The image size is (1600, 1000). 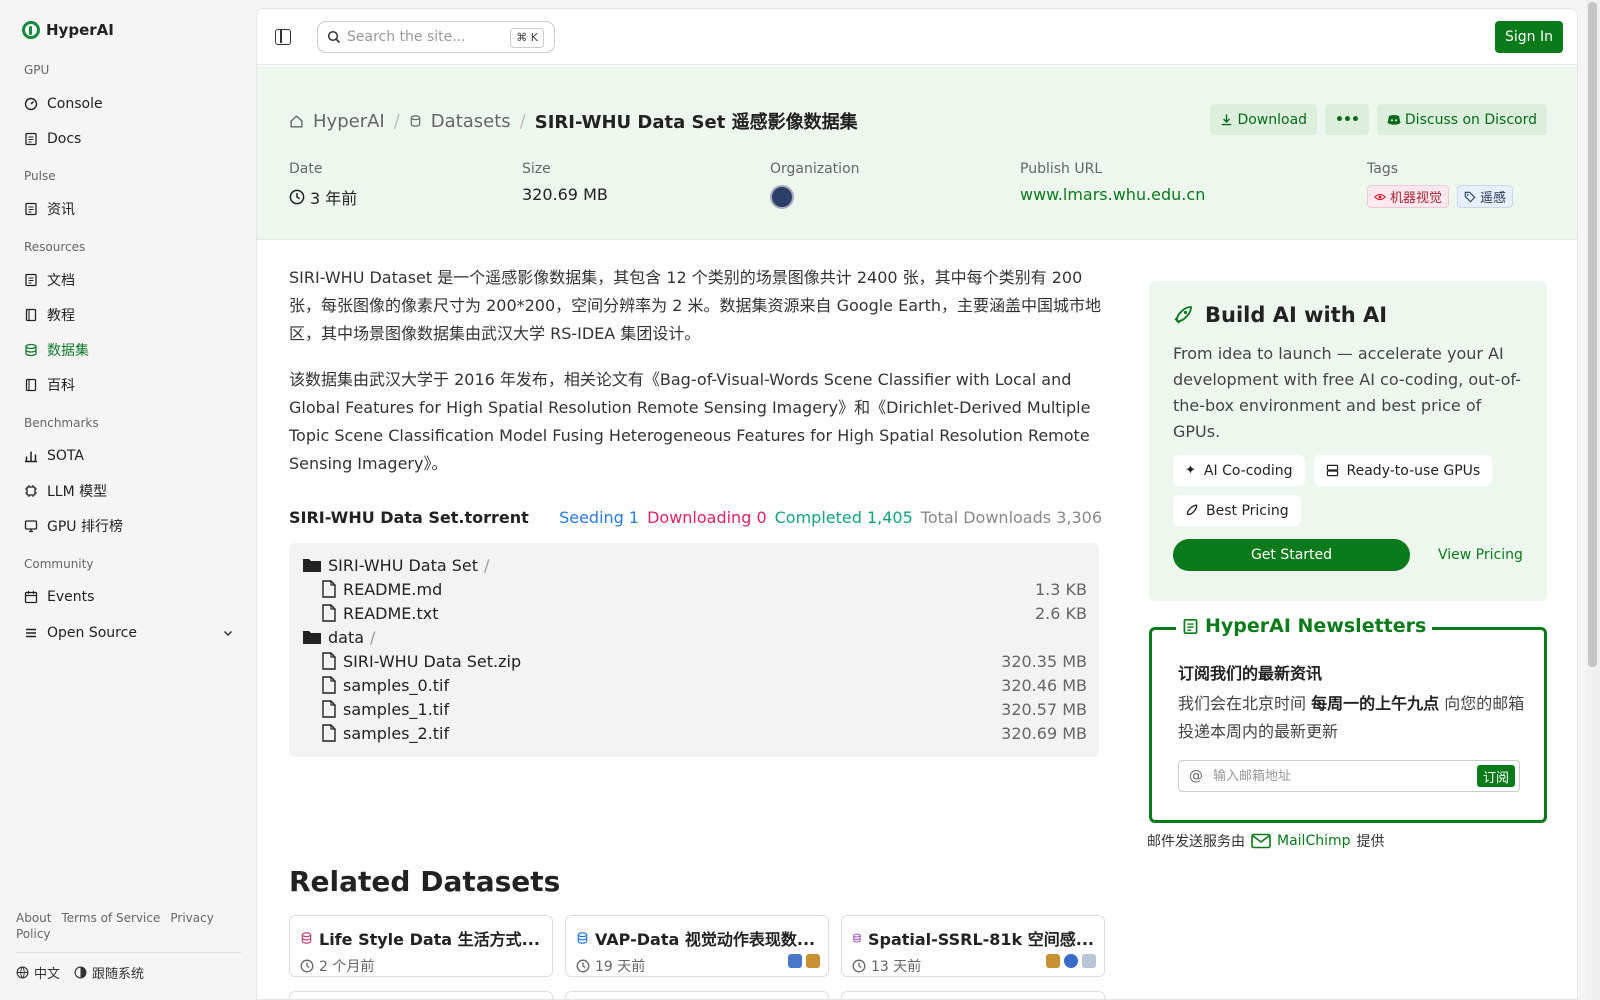 What do you see at coordinates (1044, 733) in the screenshot?
I see `file-size: 320.69 MB` at bounding box center [1044, 733].